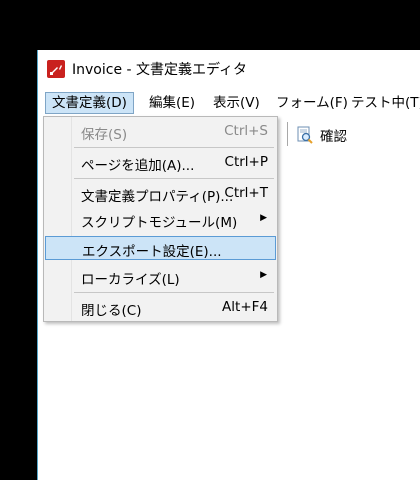  What do you see at coordinates (287, 134) in the screenshot?
I see `toolbar-separator` at bounding box center [287, 134].